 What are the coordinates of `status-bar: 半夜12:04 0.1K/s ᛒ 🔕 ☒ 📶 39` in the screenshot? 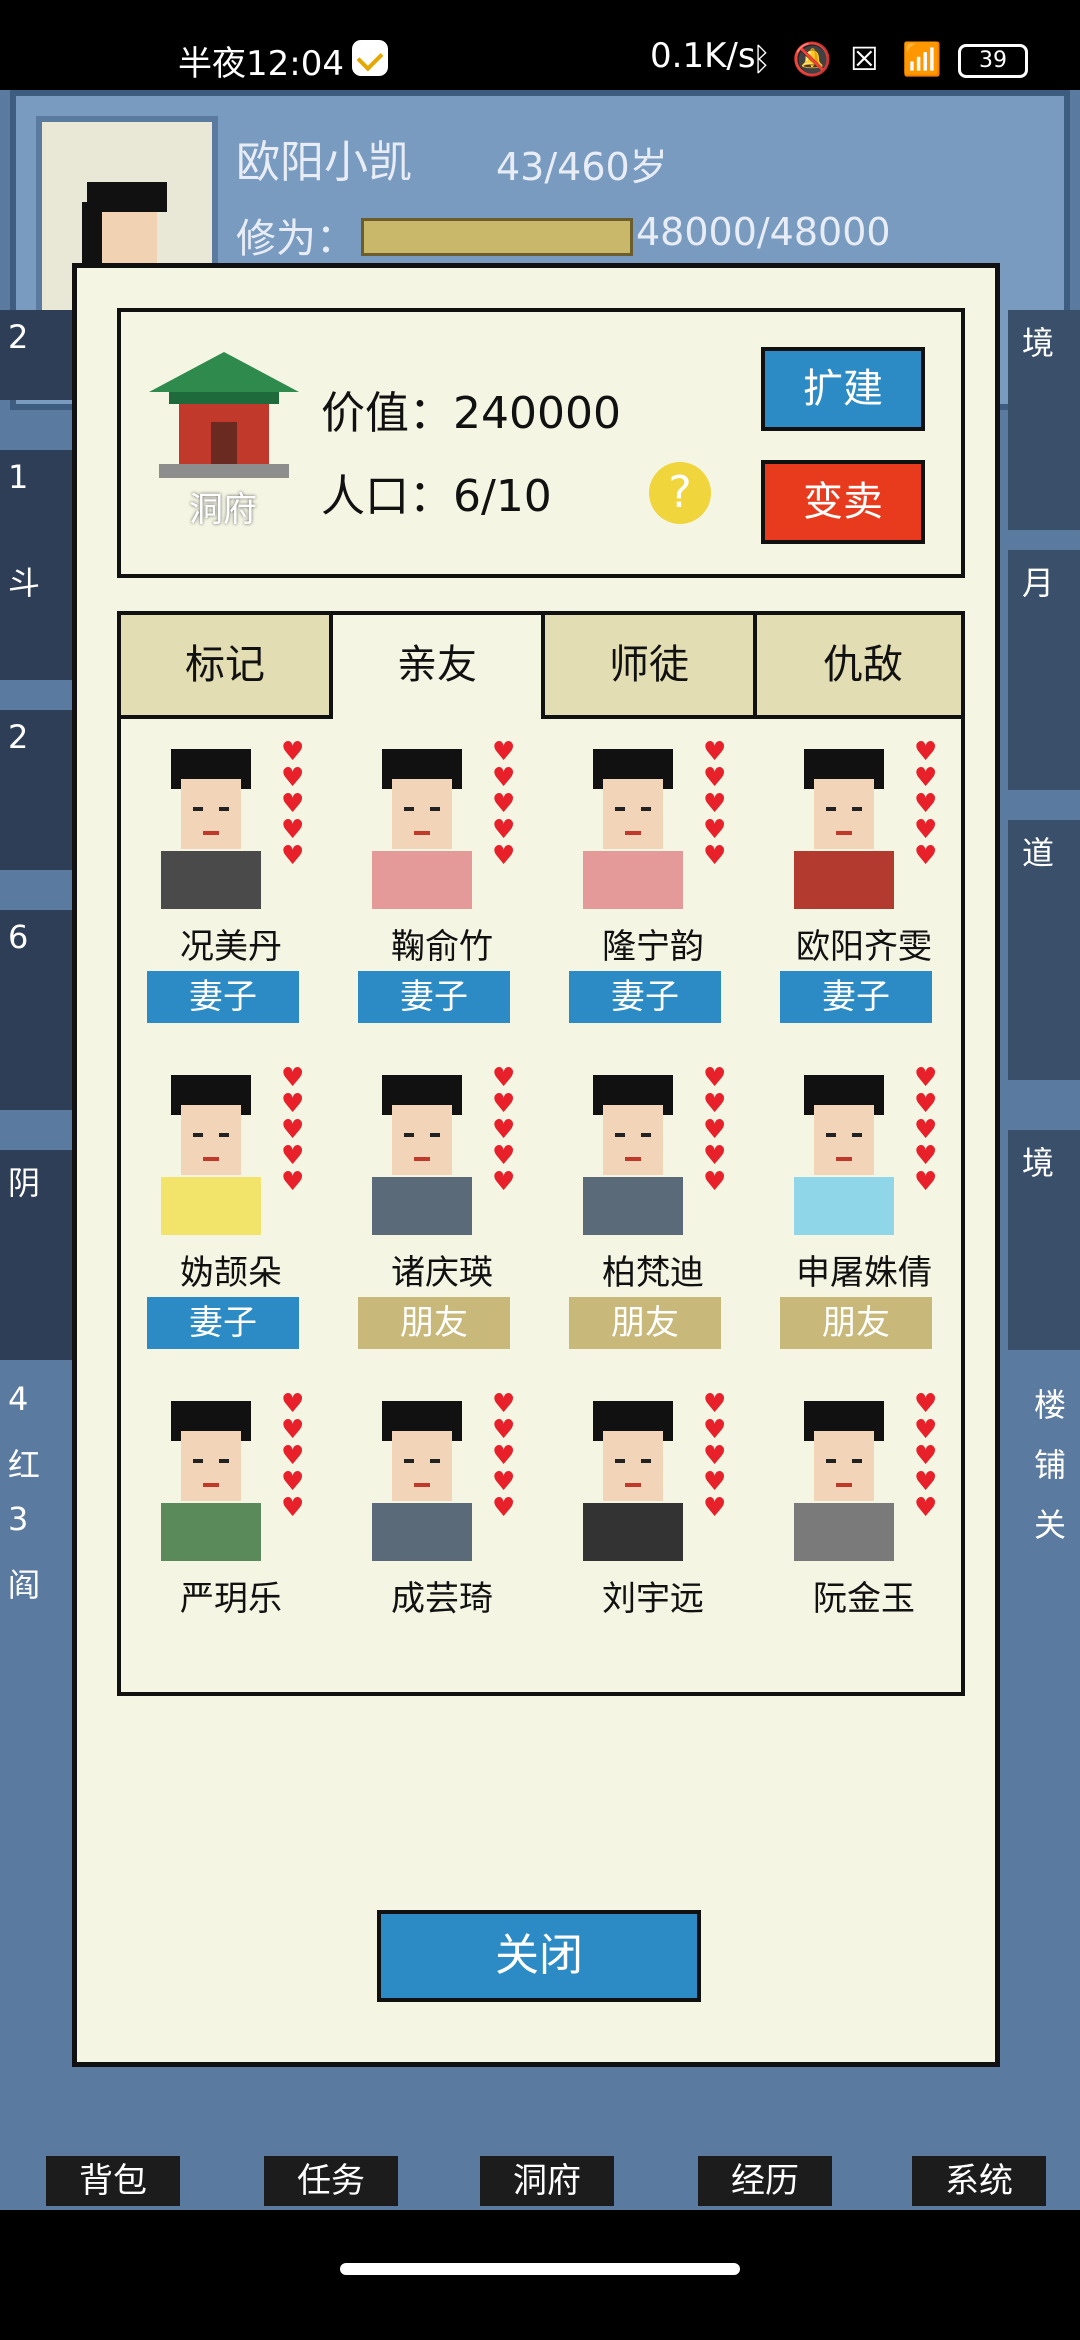 It's located at (540, 45).